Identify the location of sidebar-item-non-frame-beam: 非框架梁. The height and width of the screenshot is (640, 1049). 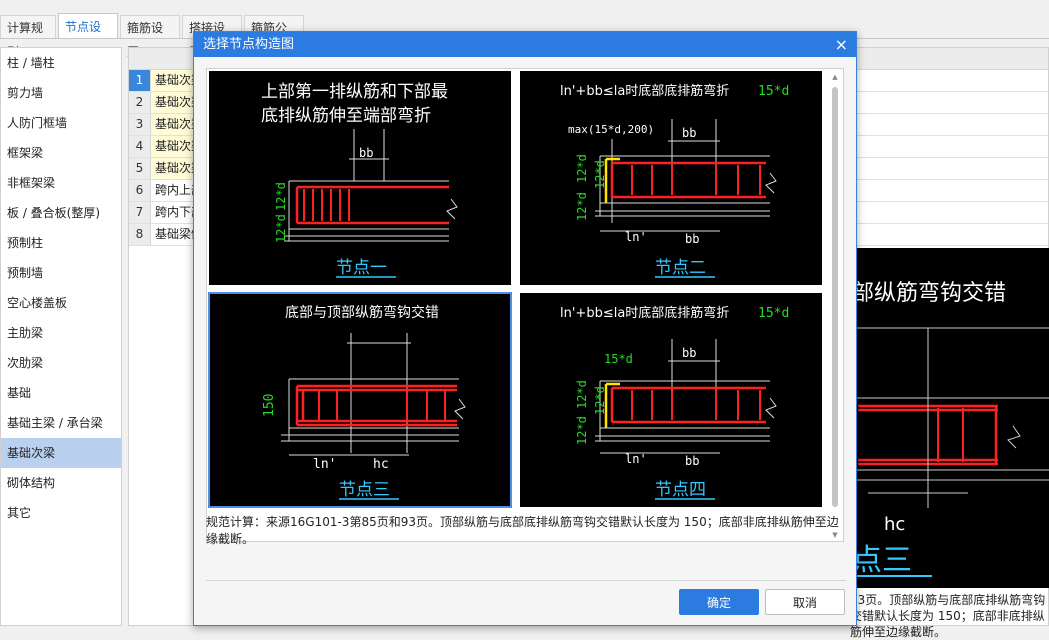
(61, 183).